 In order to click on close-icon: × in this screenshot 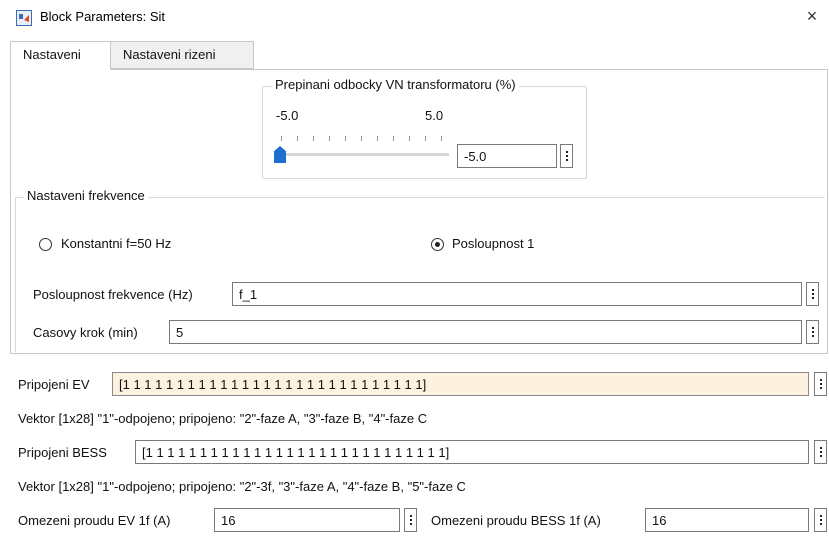, I will do `click(812, 16)`.